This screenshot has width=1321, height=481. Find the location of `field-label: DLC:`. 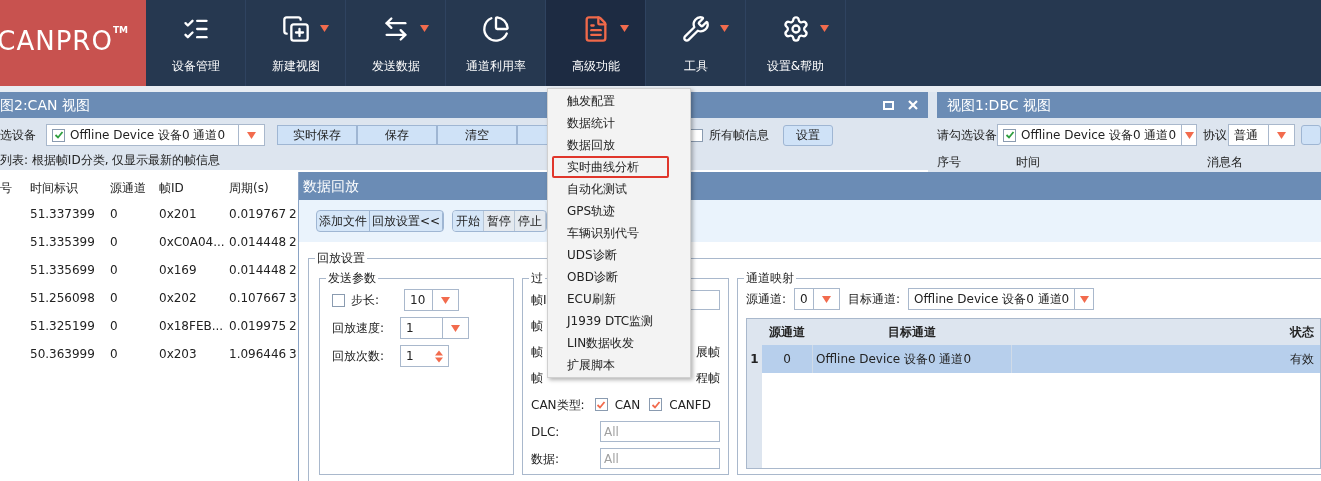

field-label: DLC: is located at coordinates (545, 432).